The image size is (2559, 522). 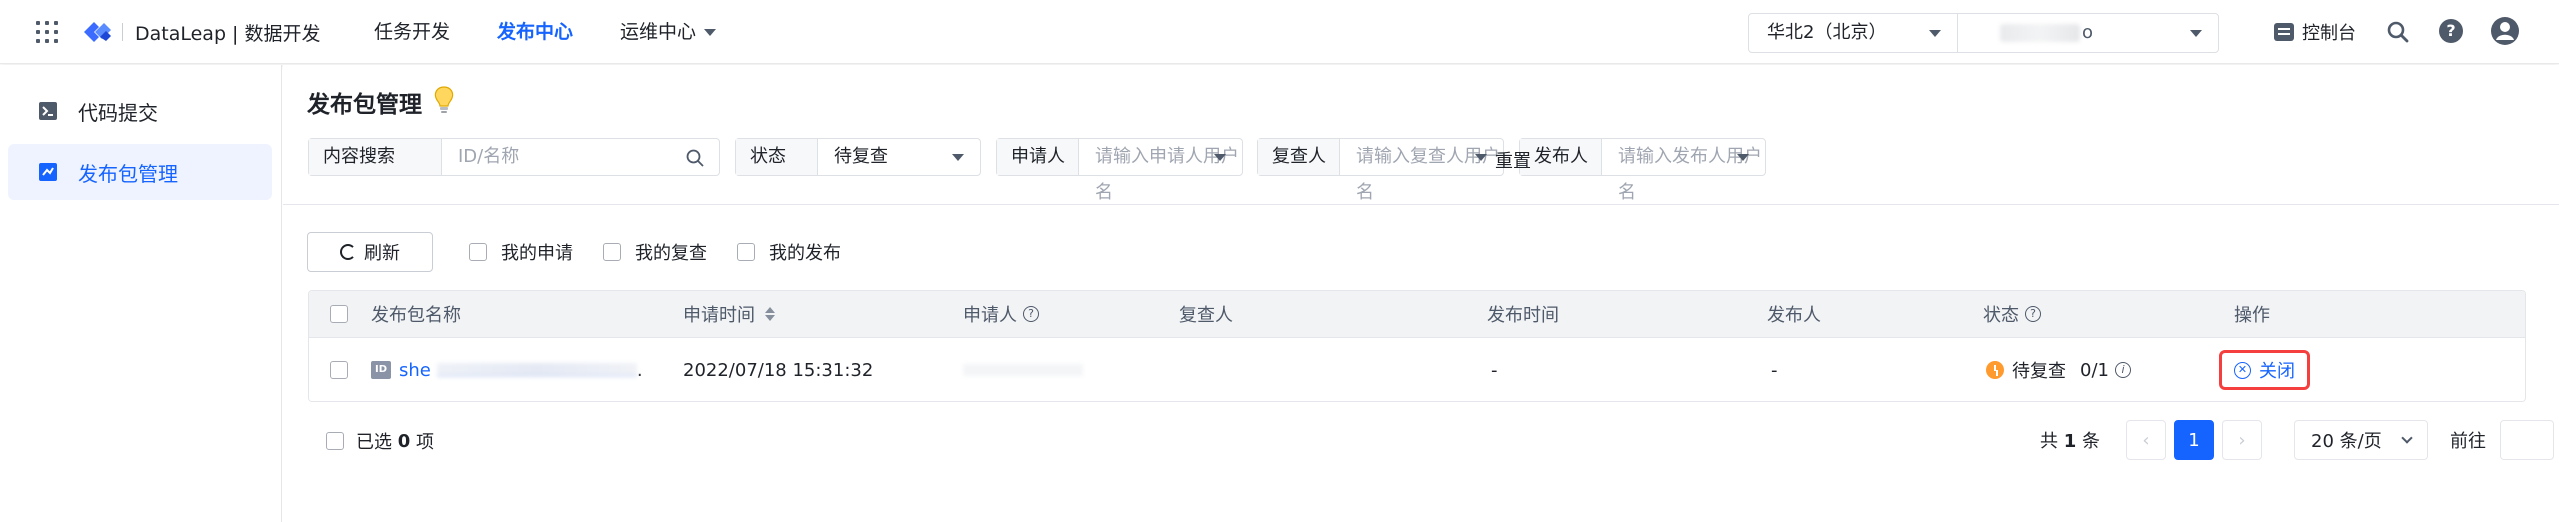 I want to click on review-count-text: 0/1, so click(x=2094, y=370).